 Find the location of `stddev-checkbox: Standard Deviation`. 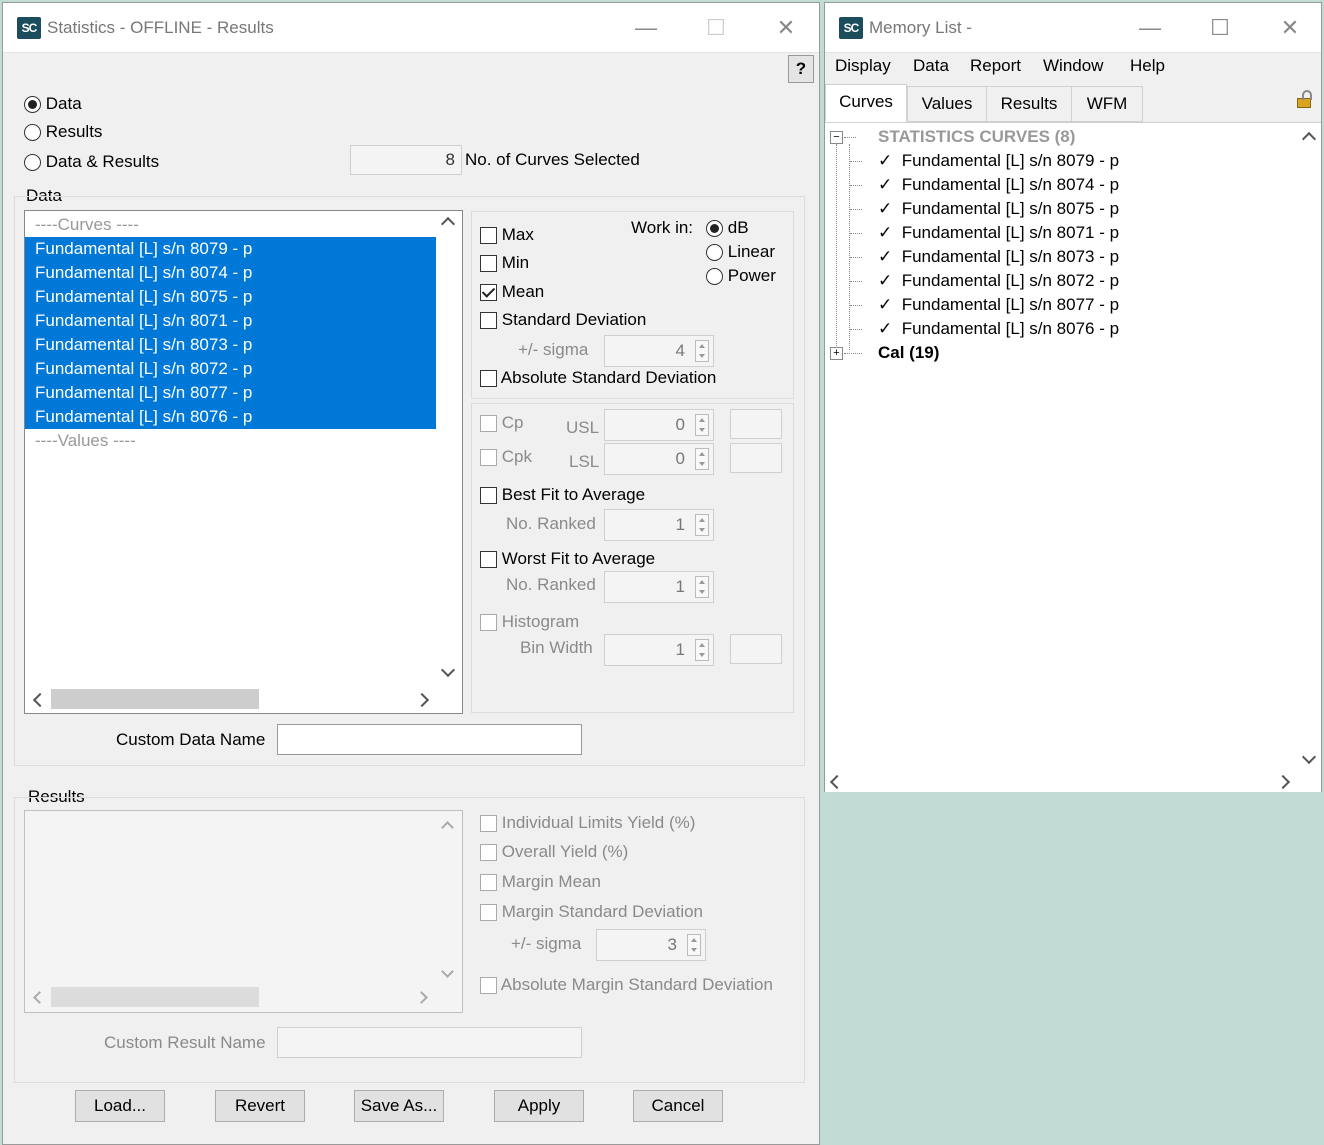

stddev-checkbox: Standard Deviation is located at coordinates (563, 320).